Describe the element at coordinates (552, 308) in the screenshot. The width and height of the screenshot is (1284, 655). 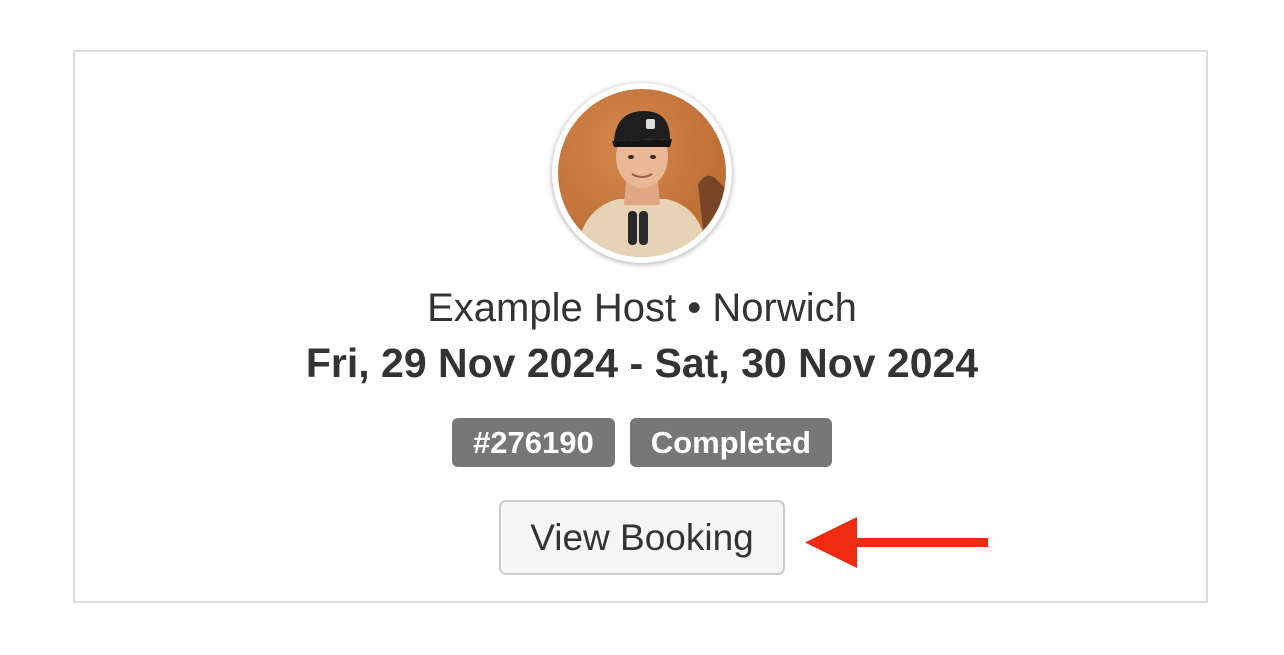
I see `host-name: Example Host` at that location.